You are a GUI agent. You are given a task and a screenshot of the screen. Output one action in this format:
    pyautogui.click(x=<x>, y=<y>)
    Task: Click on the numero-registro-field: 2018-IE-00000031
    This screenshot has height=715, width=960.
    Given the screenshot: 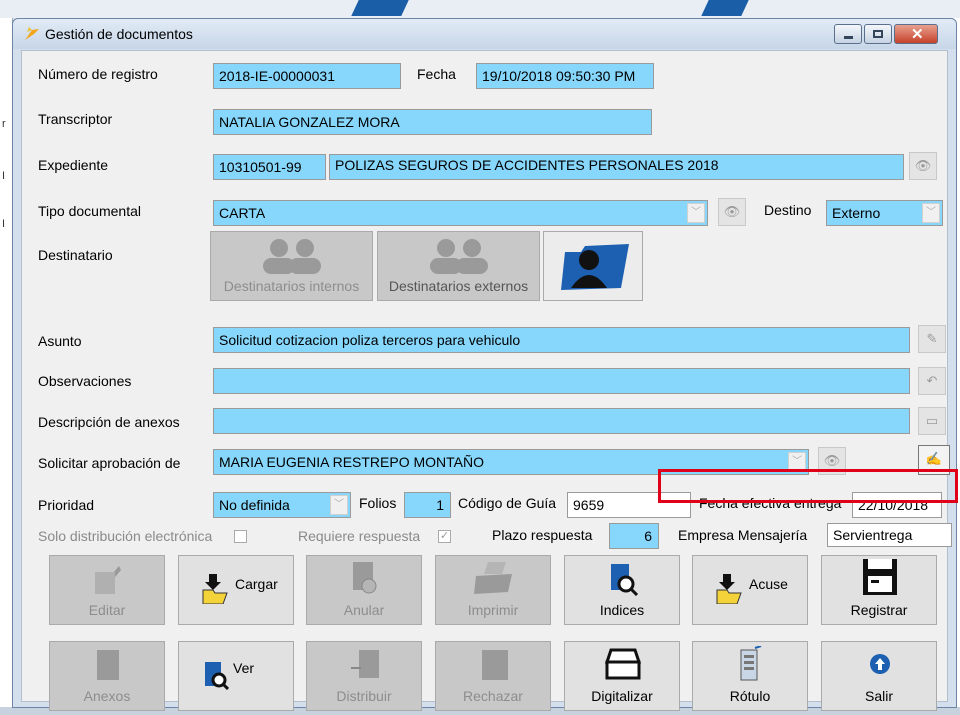 What is the action you would take?
    pyautogui.click(x=307, y=76)
    